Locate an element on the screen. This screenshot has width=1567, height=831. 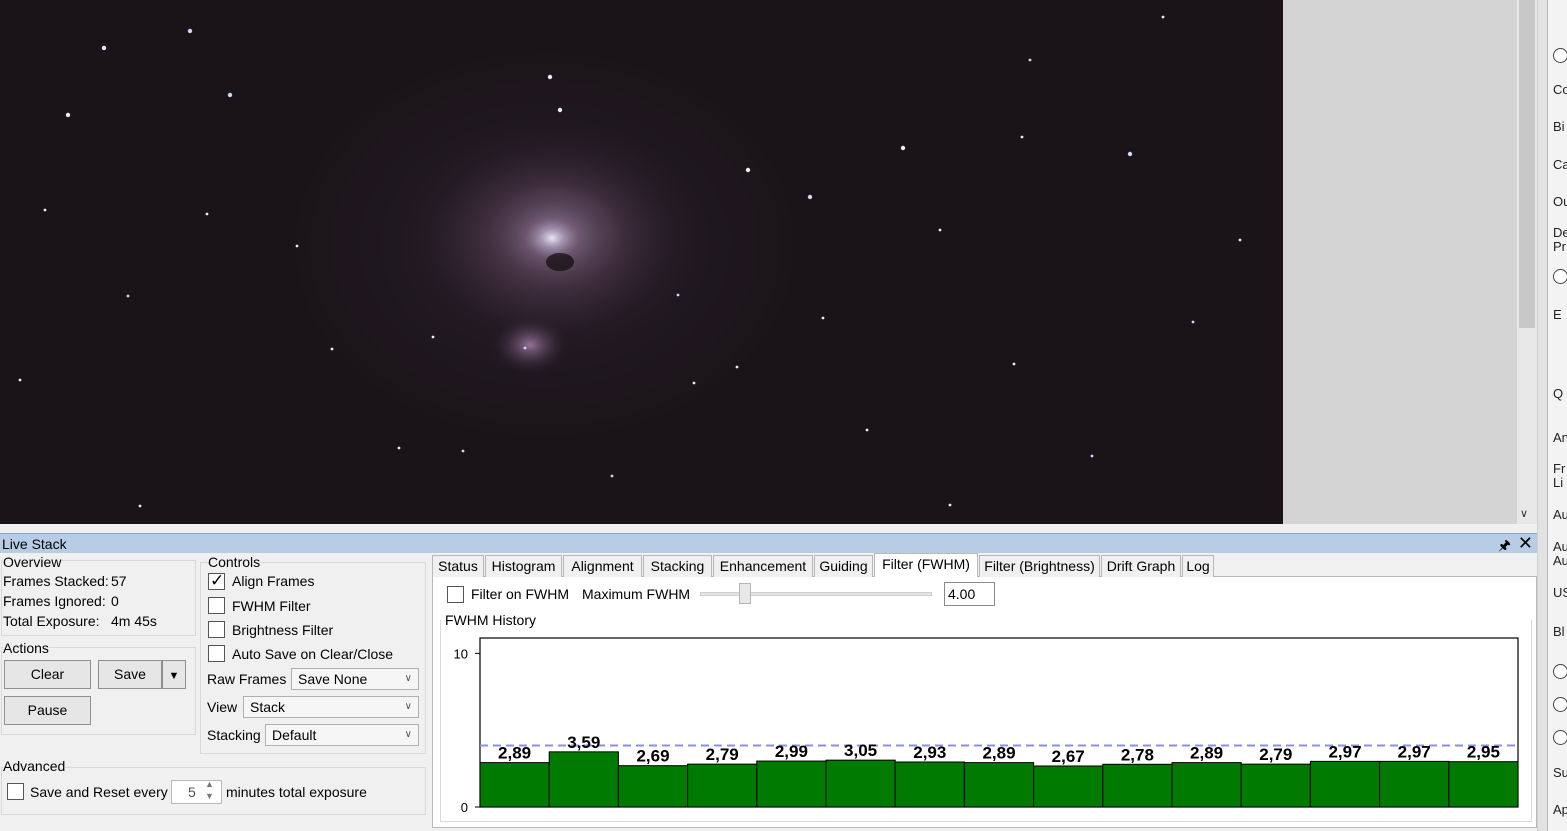
brightness-filter-checkbox is located at coordinates (216, 629).